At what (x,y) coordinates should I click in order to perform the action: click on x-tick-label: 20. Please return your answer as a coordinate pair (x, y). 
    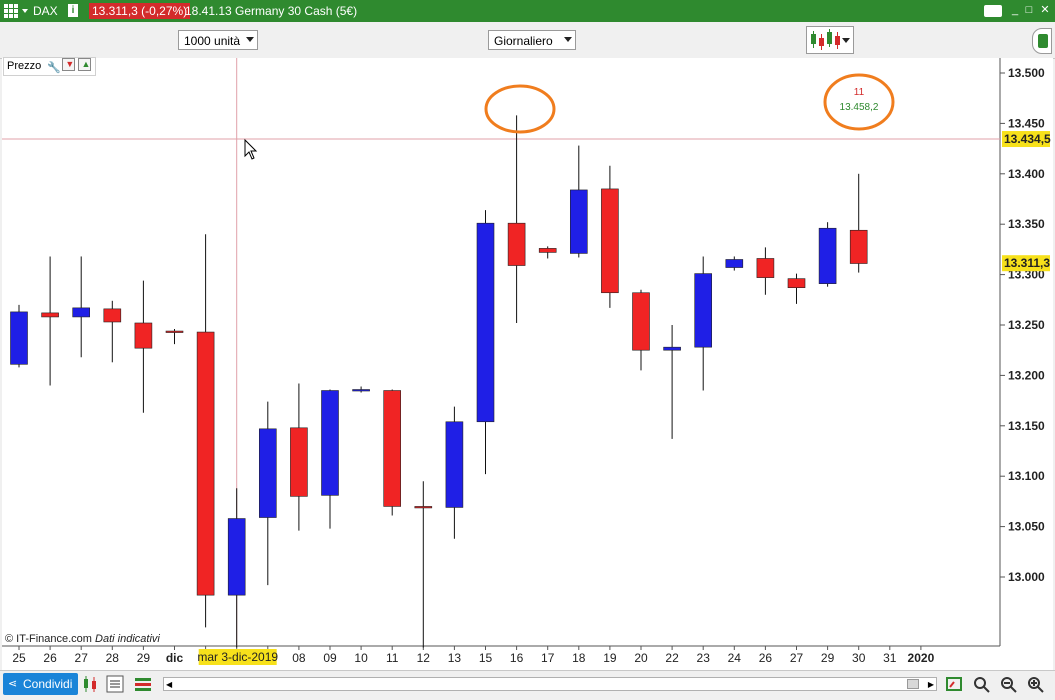
    Looking at the image, I should click on (641, 658).